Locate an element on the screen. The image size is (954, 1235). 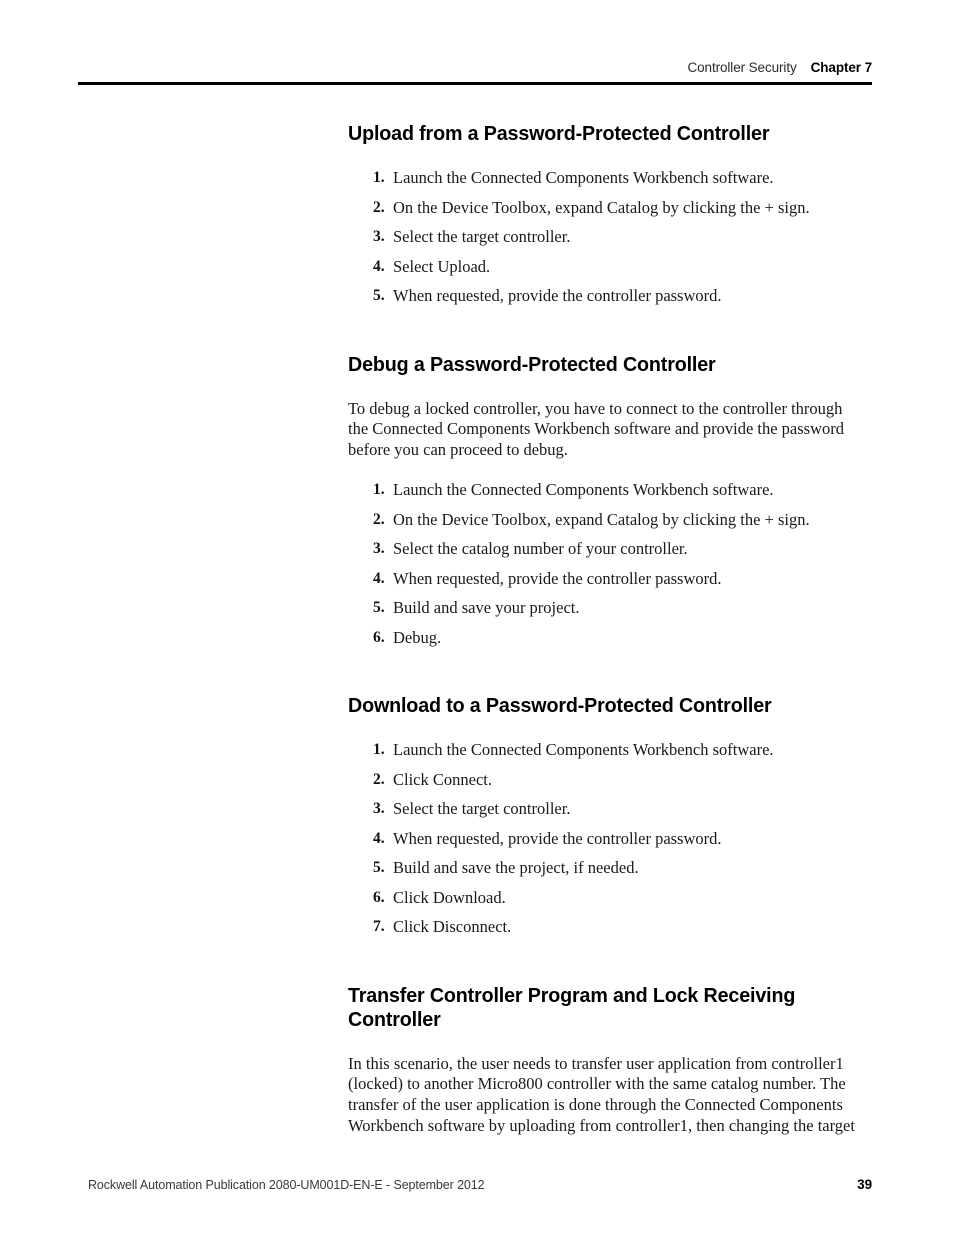
section-heading: Debug a Password-Protected Controller is located at coordinates (532, 364).